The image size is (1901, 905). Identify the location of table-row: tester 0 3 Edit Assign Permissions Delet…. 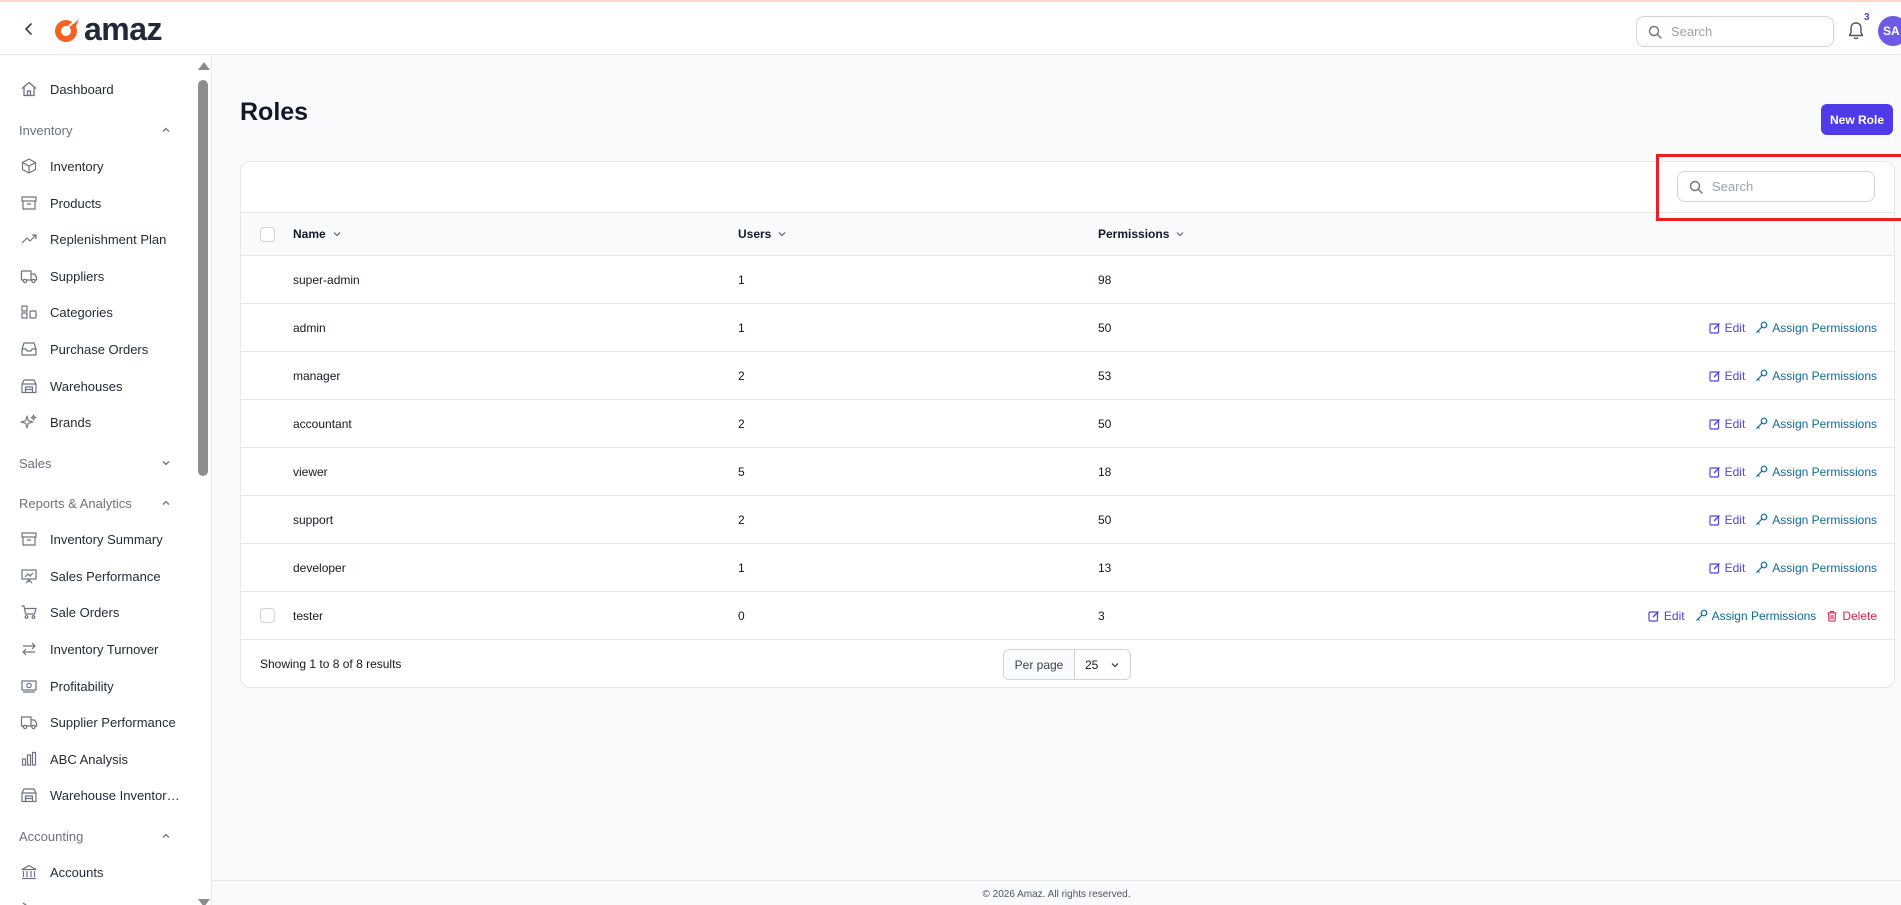
(1067, 616).